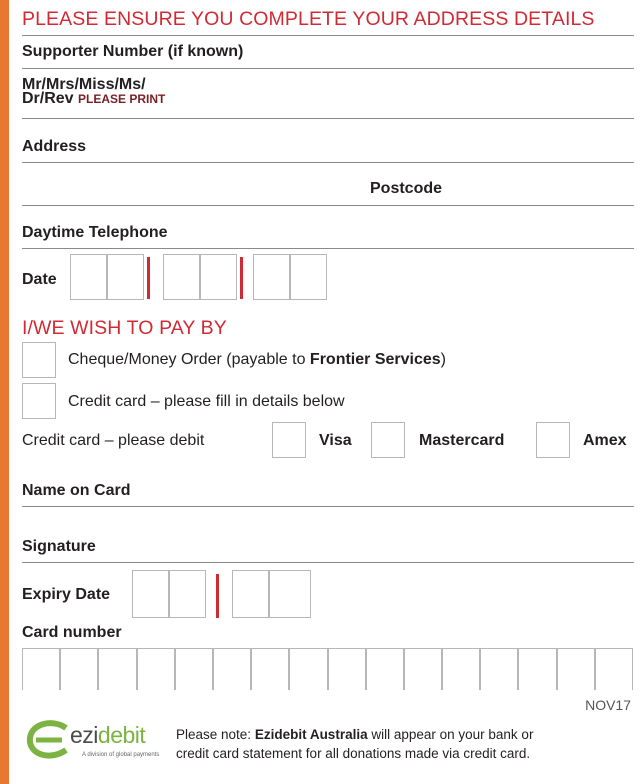  Describe the element at coordinates (443, 359) in the screenshot. I see `cheque-suffix: )` at that location.